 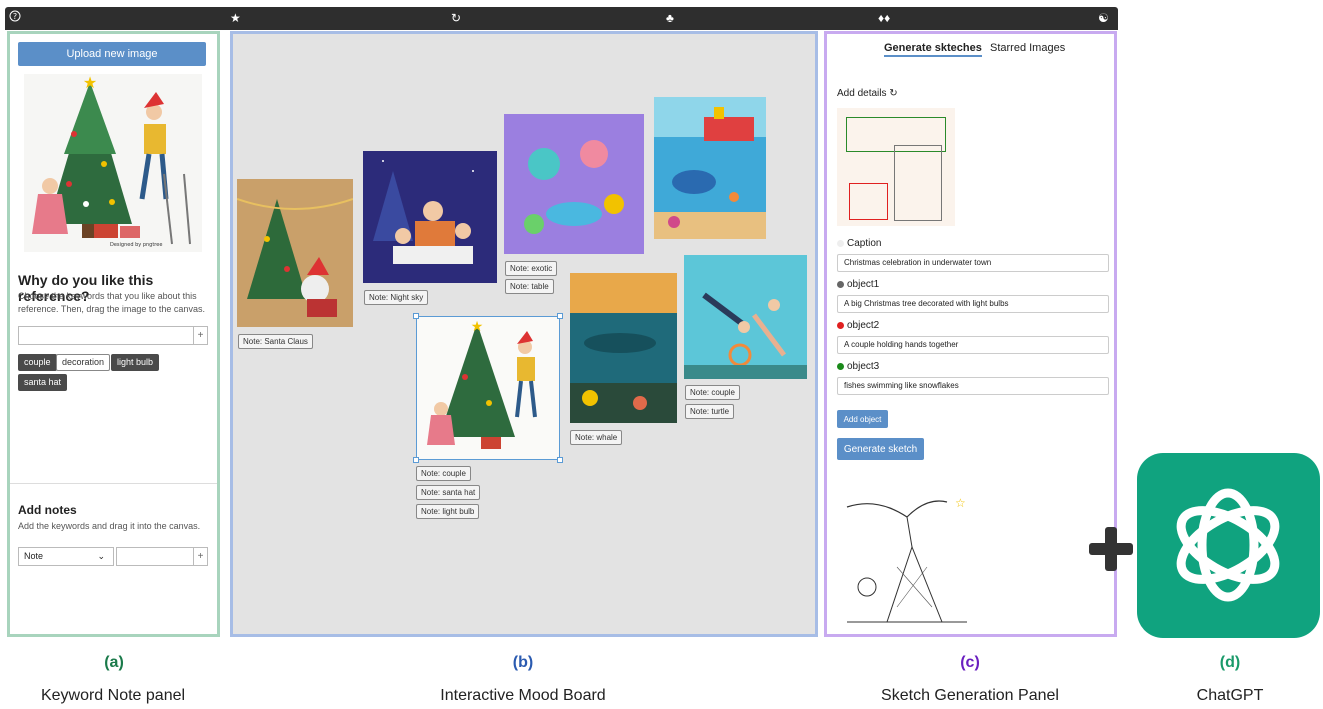 I want to click on keyword-chip-santa-hat: santa hat, so click(x=43, y=382).